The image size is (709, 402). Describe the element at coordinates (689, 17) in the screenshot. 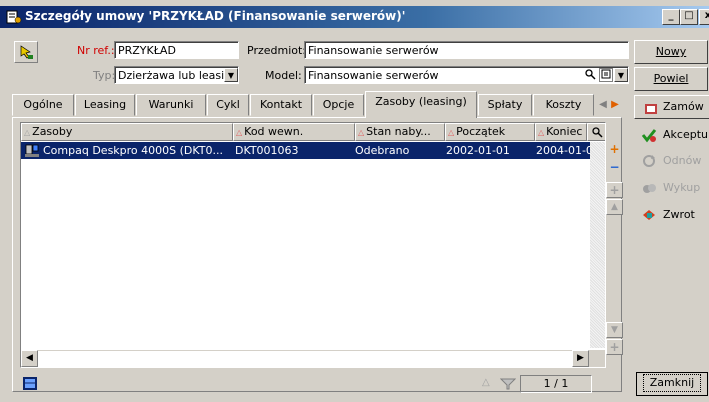

I see `maximize-button: □` at that location.